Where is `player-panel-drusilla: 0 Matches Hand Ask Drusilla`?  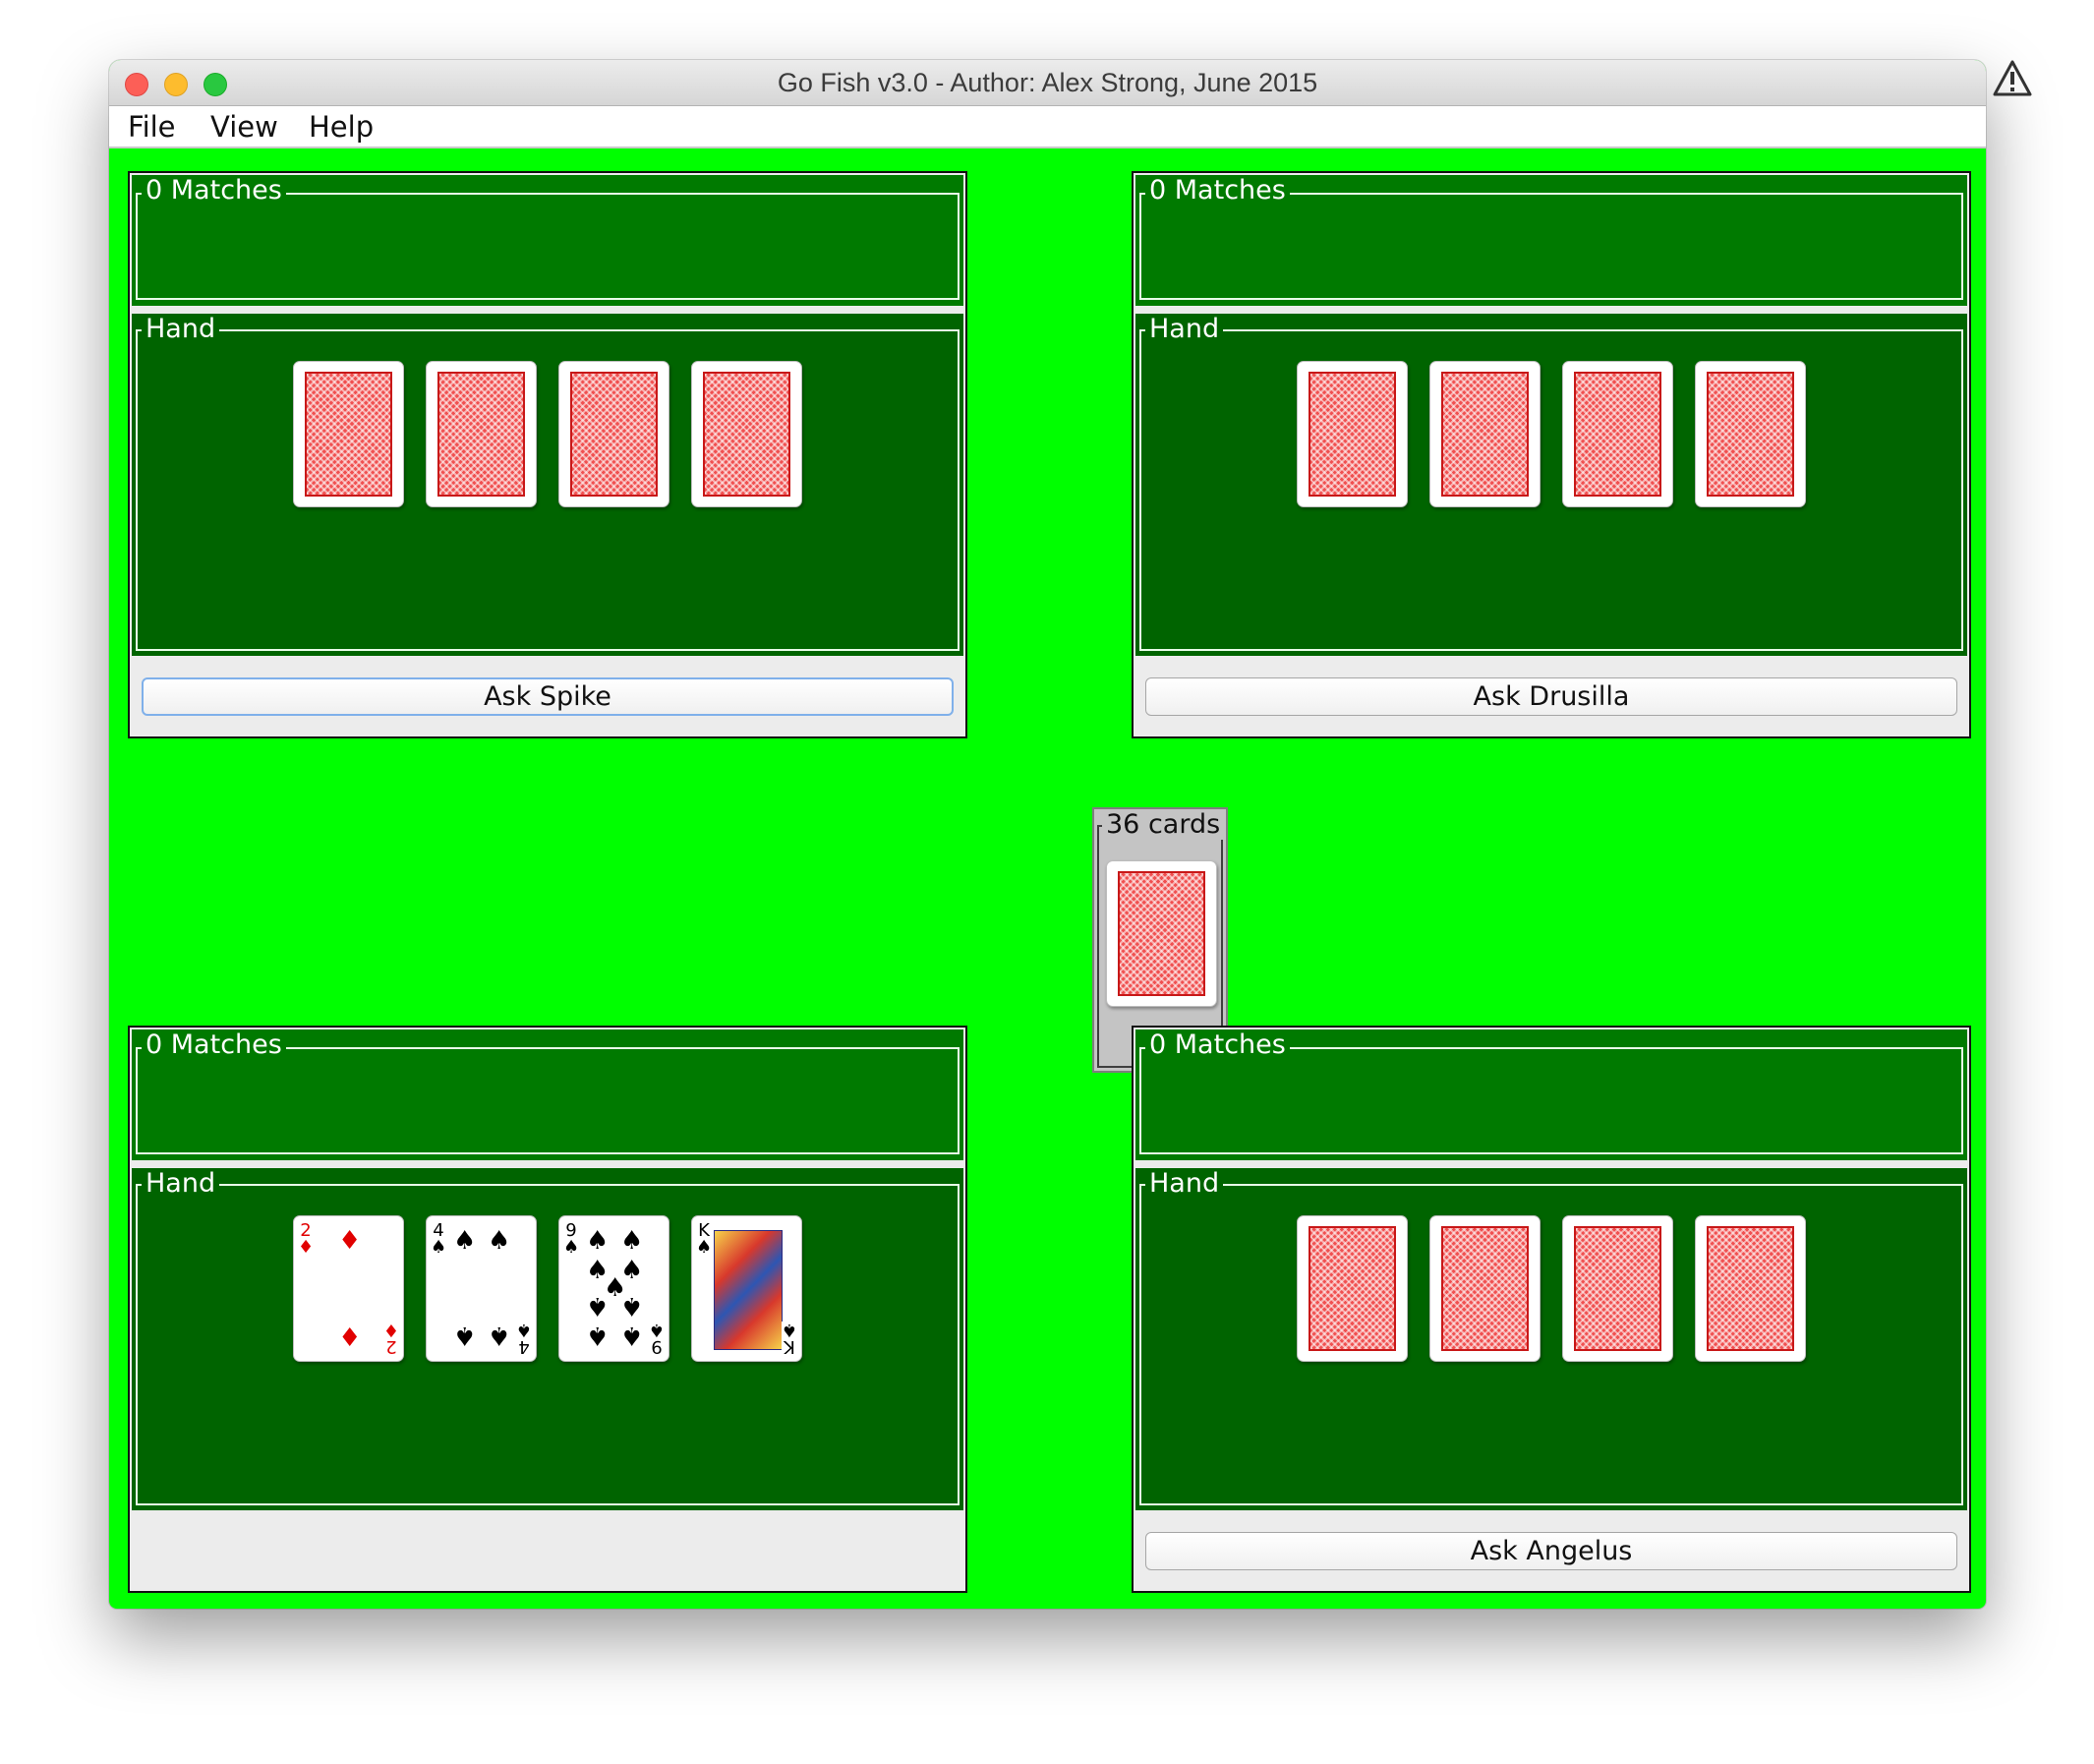
player-panel-drusilla: 0 Matches Hand Ask Drusilla is located at coordinates (1551, 454).